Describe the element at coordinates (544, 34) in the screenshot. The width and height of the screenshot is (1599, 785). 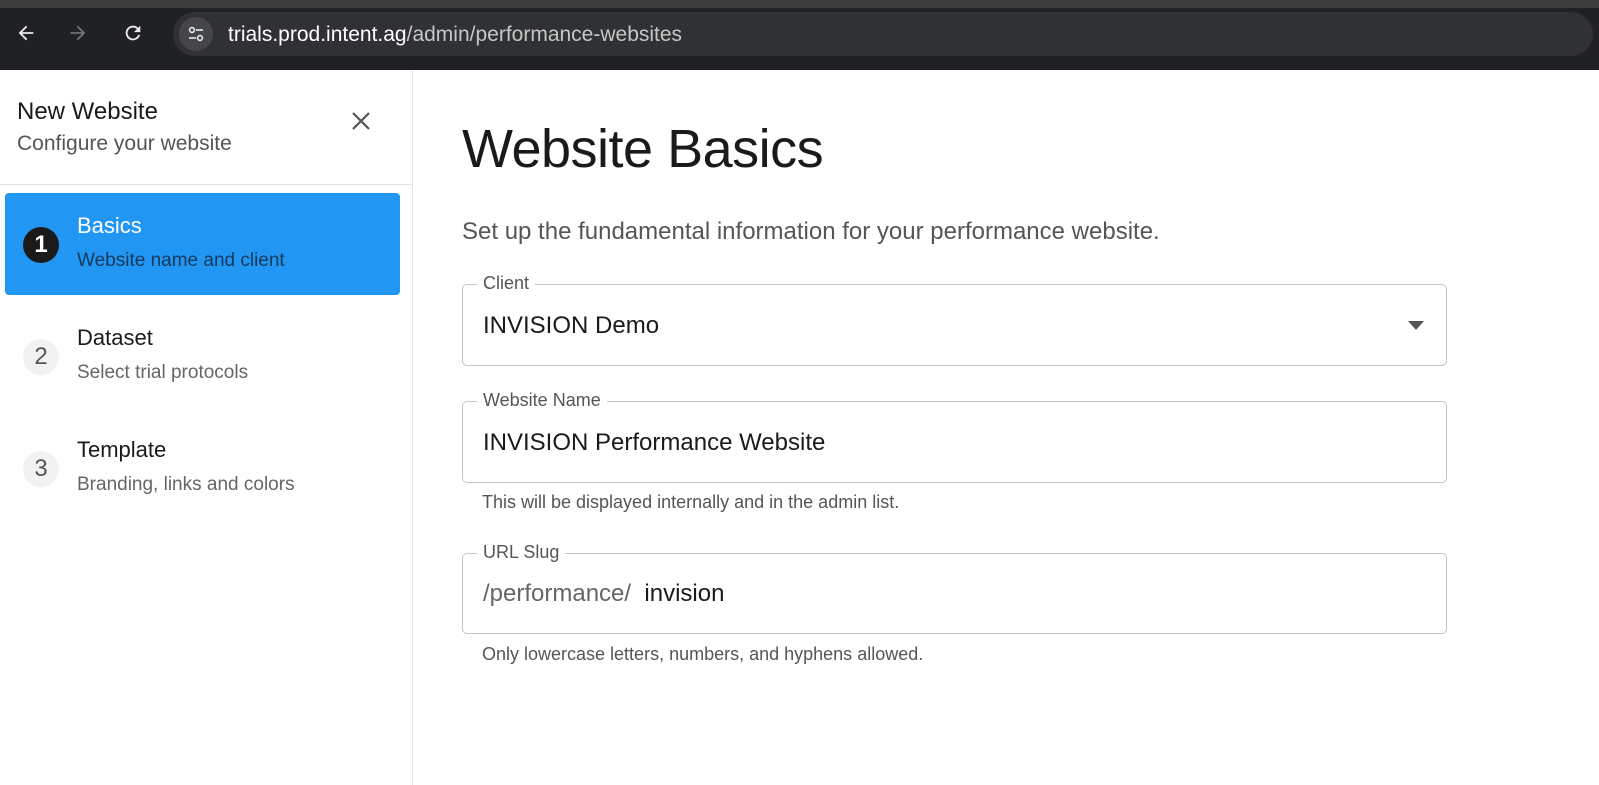
I see `url-path: /admin/performance-websites` at that location.